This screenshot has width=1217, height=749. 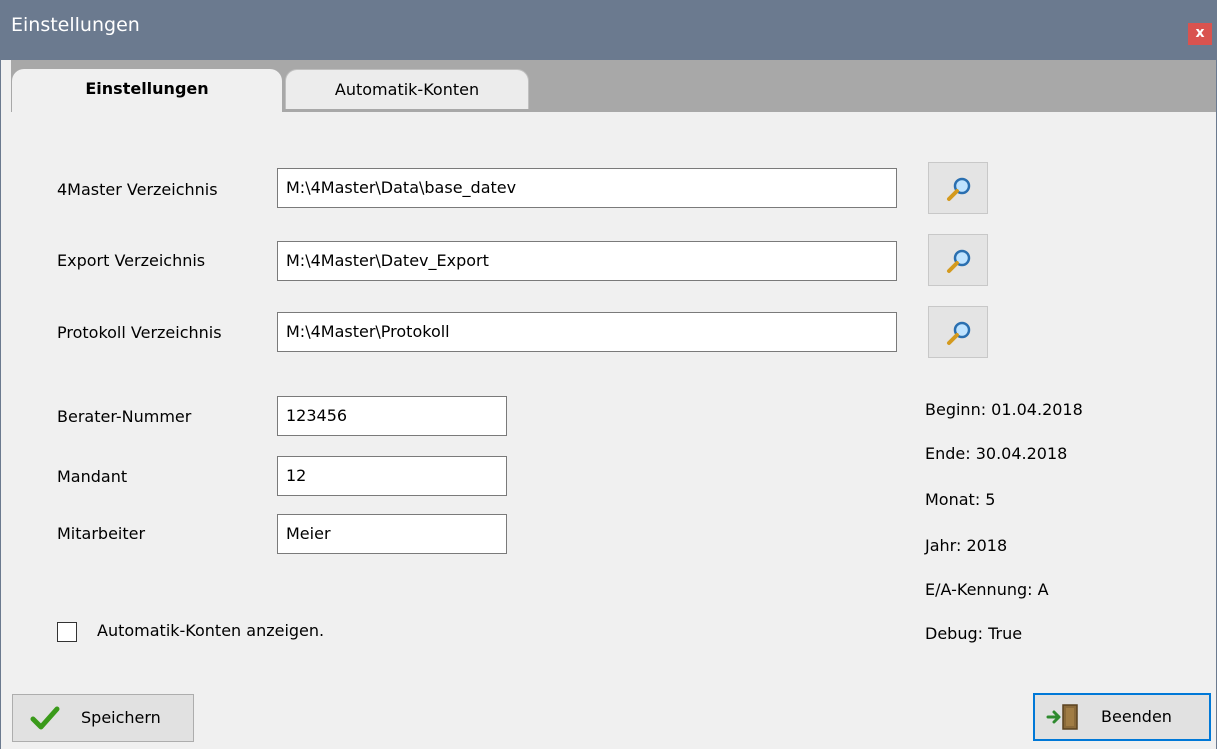 What do you see at coordinates (67, 632) in the screenshot?
I see `automatik-konten-checkbox` at bounding box center [67, 632].